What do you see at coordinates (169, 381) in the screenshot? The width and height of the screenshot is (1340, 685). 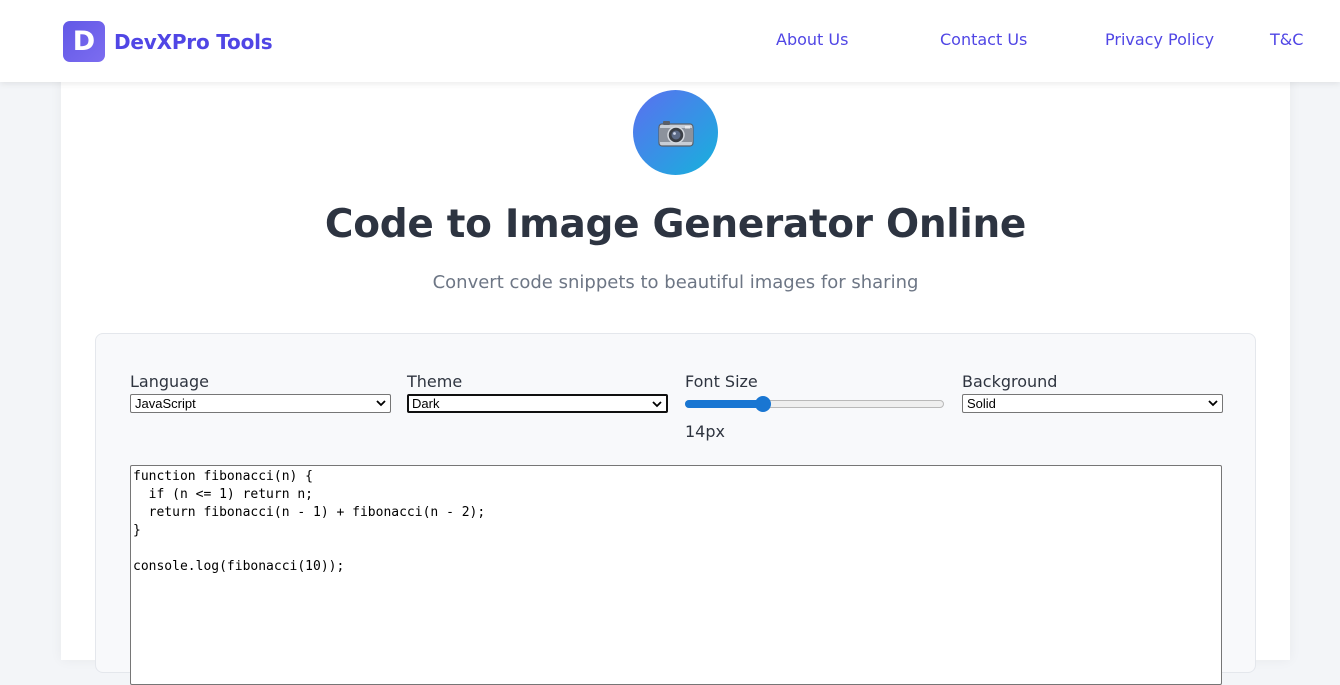 I see `language-label: Language` at bounding box center [169, 381].